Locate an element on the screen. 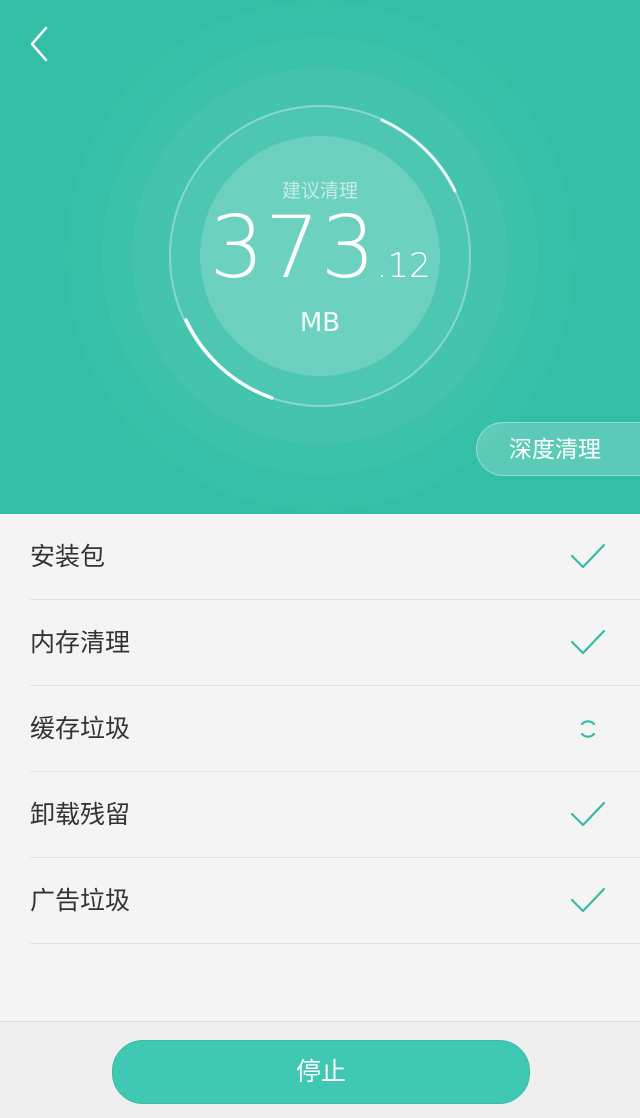 This screenshot has width=640, height=1118. stop-button: 停止 is located at coordinates (321, 1072).